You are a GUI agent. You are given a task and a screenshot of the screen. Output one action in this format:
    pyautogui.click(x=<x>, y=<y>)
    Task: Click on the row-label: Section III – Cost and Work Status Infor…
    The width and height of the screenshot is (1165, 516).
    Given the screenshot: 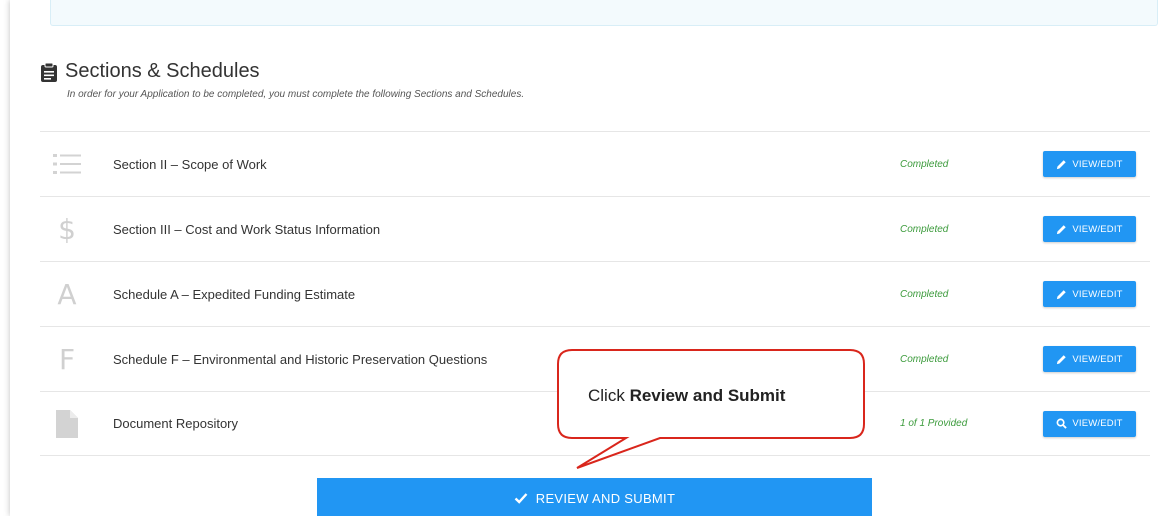 What is the action you would take?
    pyautogui.click(x=247, y=229)
    